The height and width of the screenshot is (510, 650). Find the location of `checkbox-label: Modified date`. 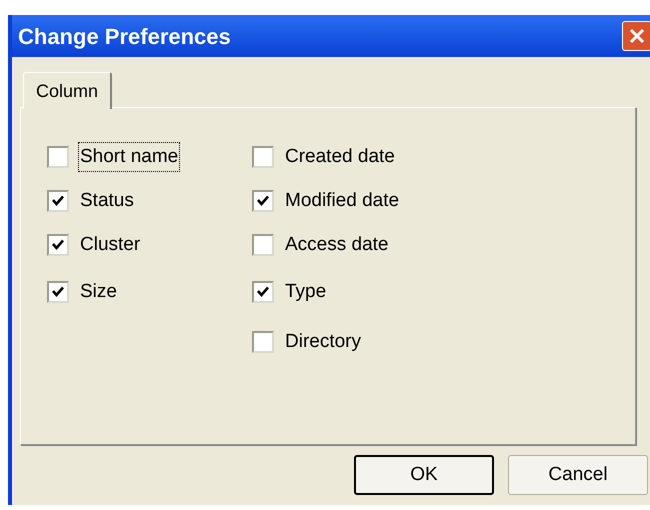

checkbox-label: Modified date is located at coordinates (342, 201).